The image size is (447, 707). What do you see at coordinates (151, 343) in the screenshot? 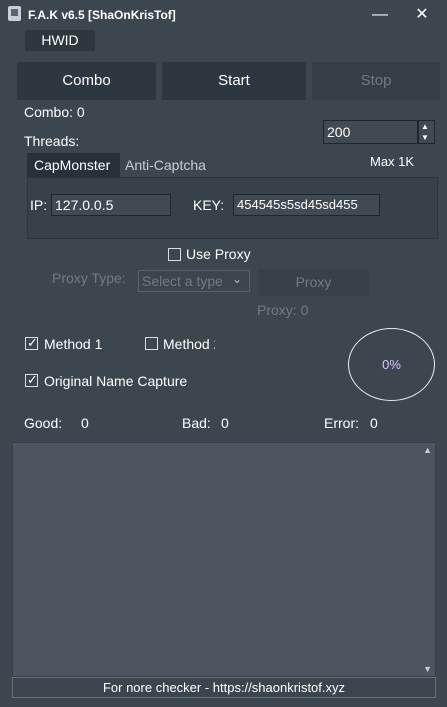
I see `method-2-checkbox` at bounding box center [151, 343].